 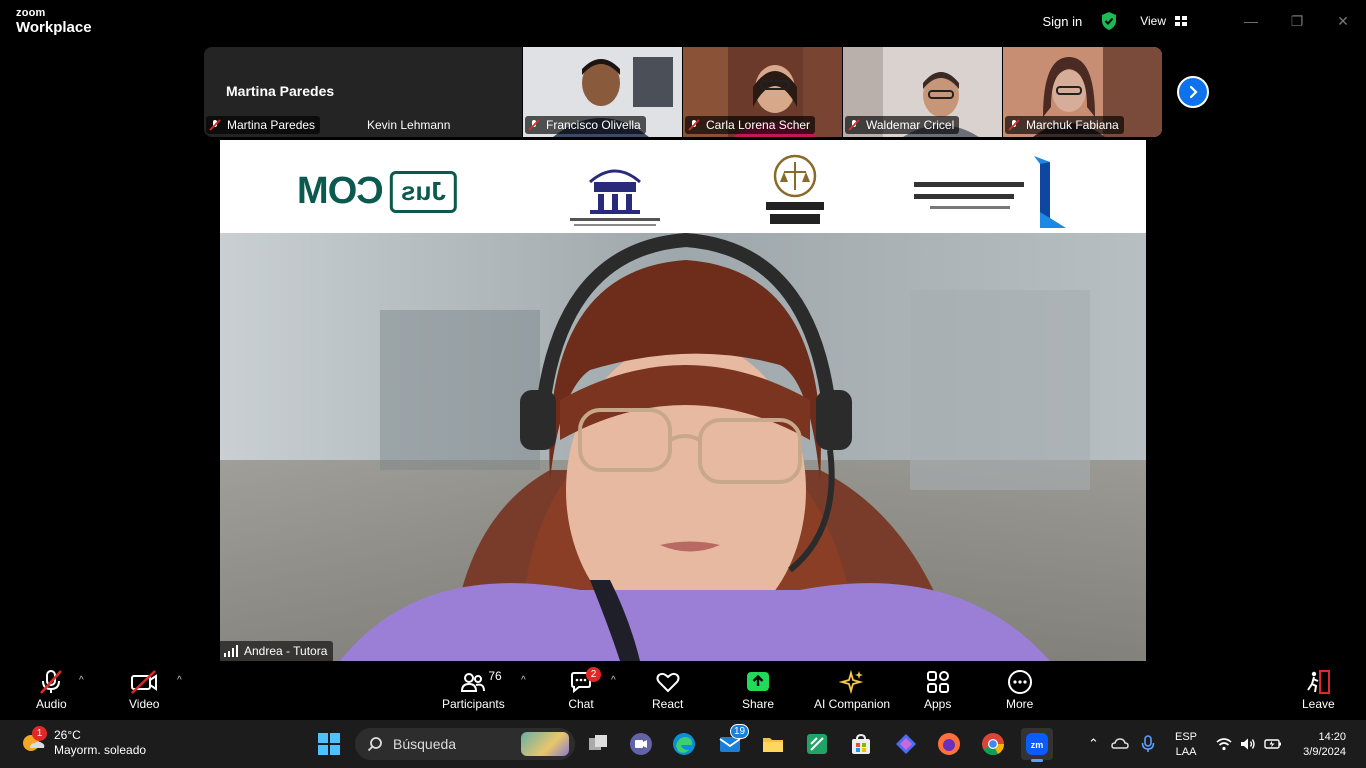 I want to click on view-button: View, so click(x=1153, y=21).